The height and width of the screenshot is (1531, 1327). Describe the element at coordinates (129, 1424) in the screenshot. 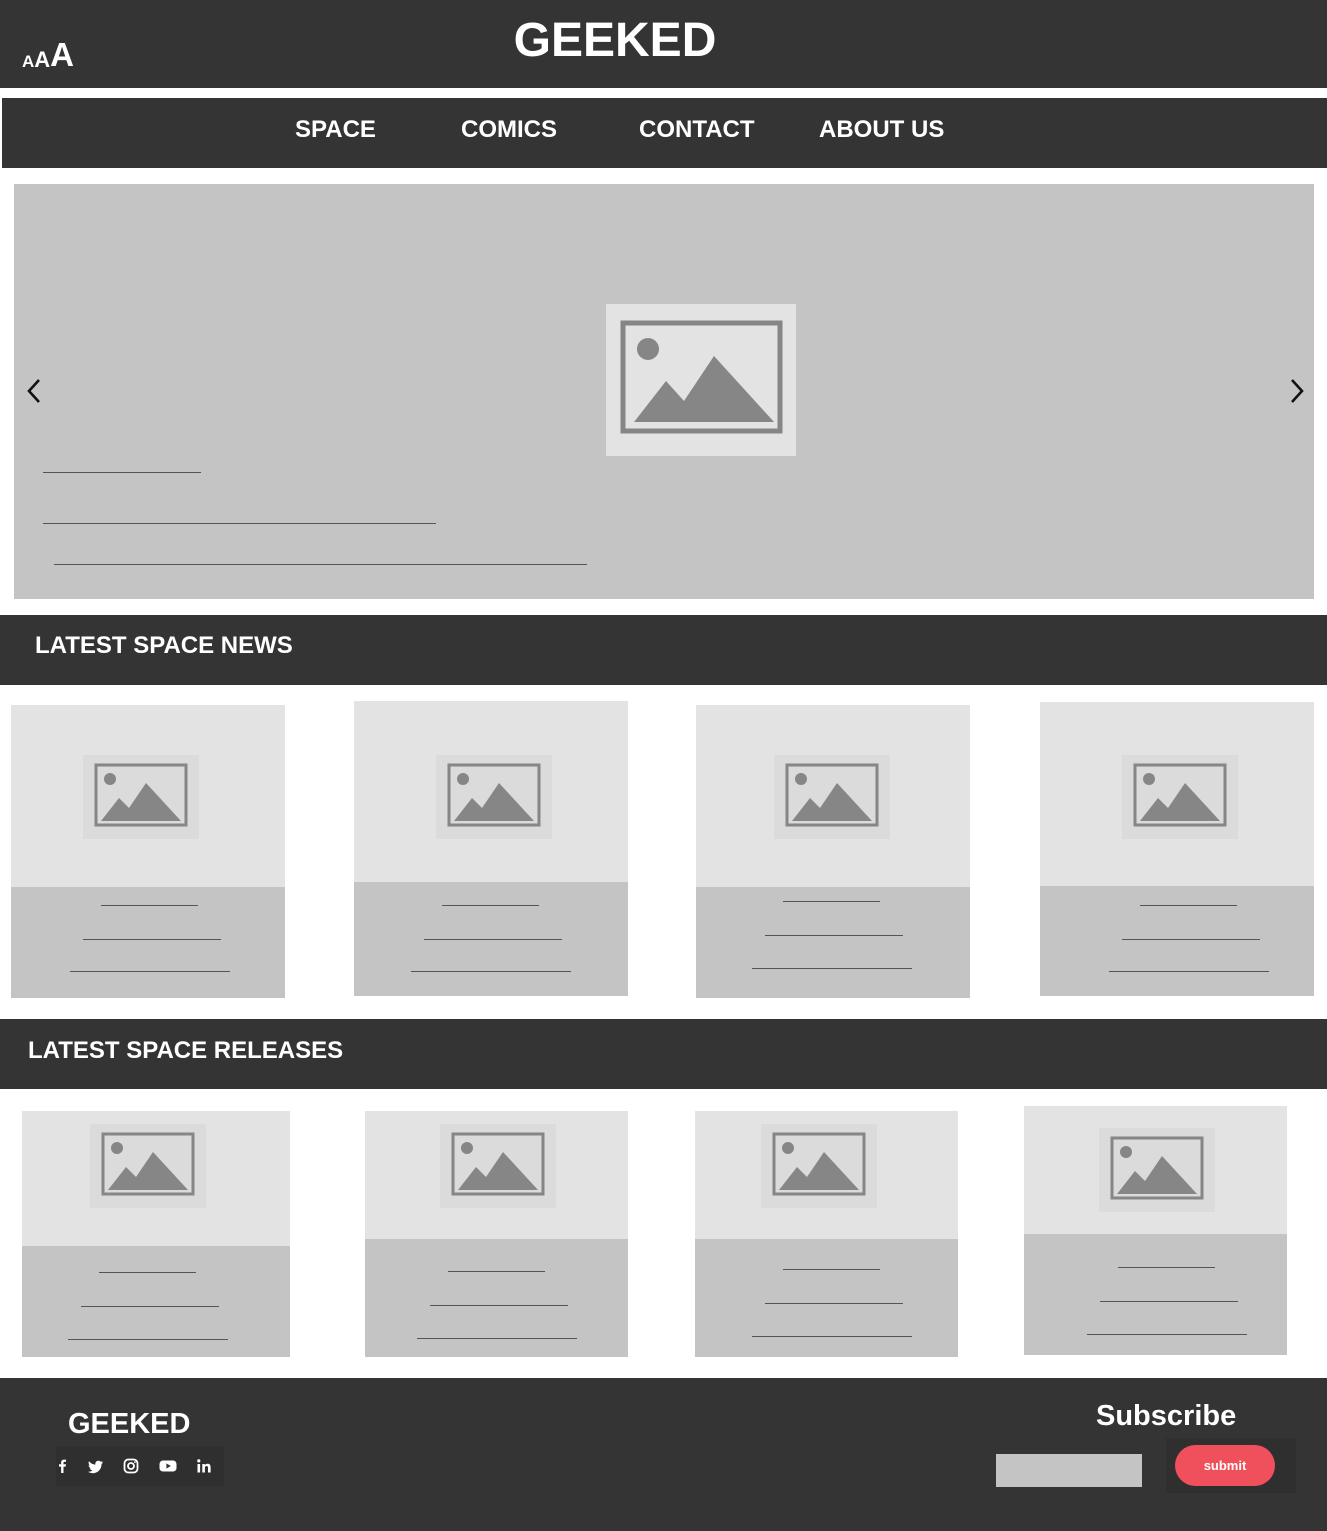

I see `footer-logo: GEEKED` at that location.